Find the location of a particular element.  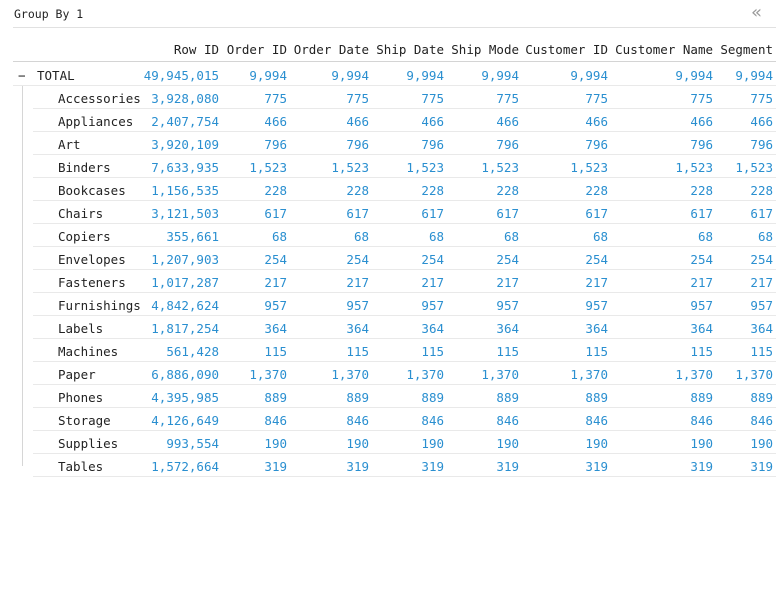

group-row: Copiers 355,661 68 68 68 68 68 68 68 is located at coordinates (404, 235).